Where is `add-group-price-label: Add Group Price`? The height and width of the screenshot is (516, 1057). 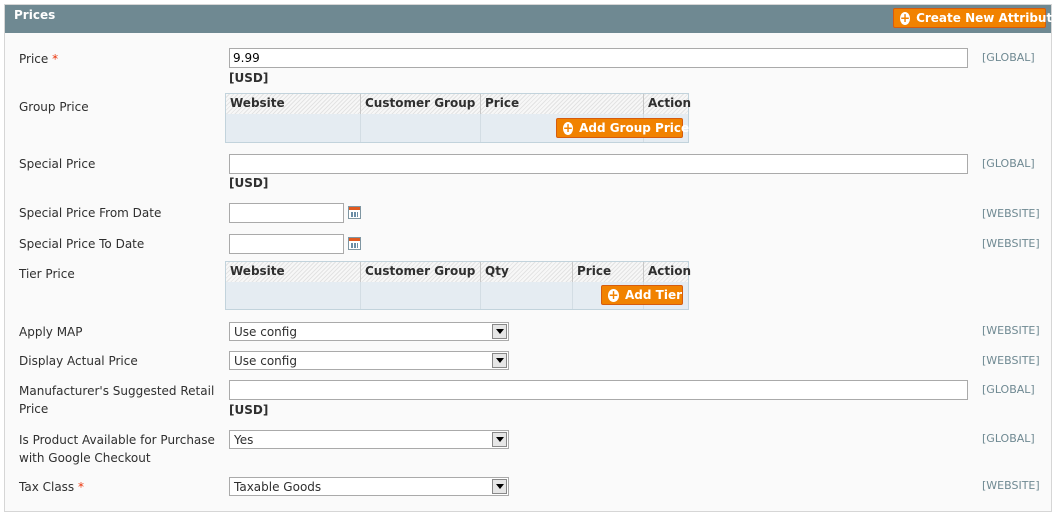
add-group-price-label: Add Group Price is located at coordinates (634, 128).